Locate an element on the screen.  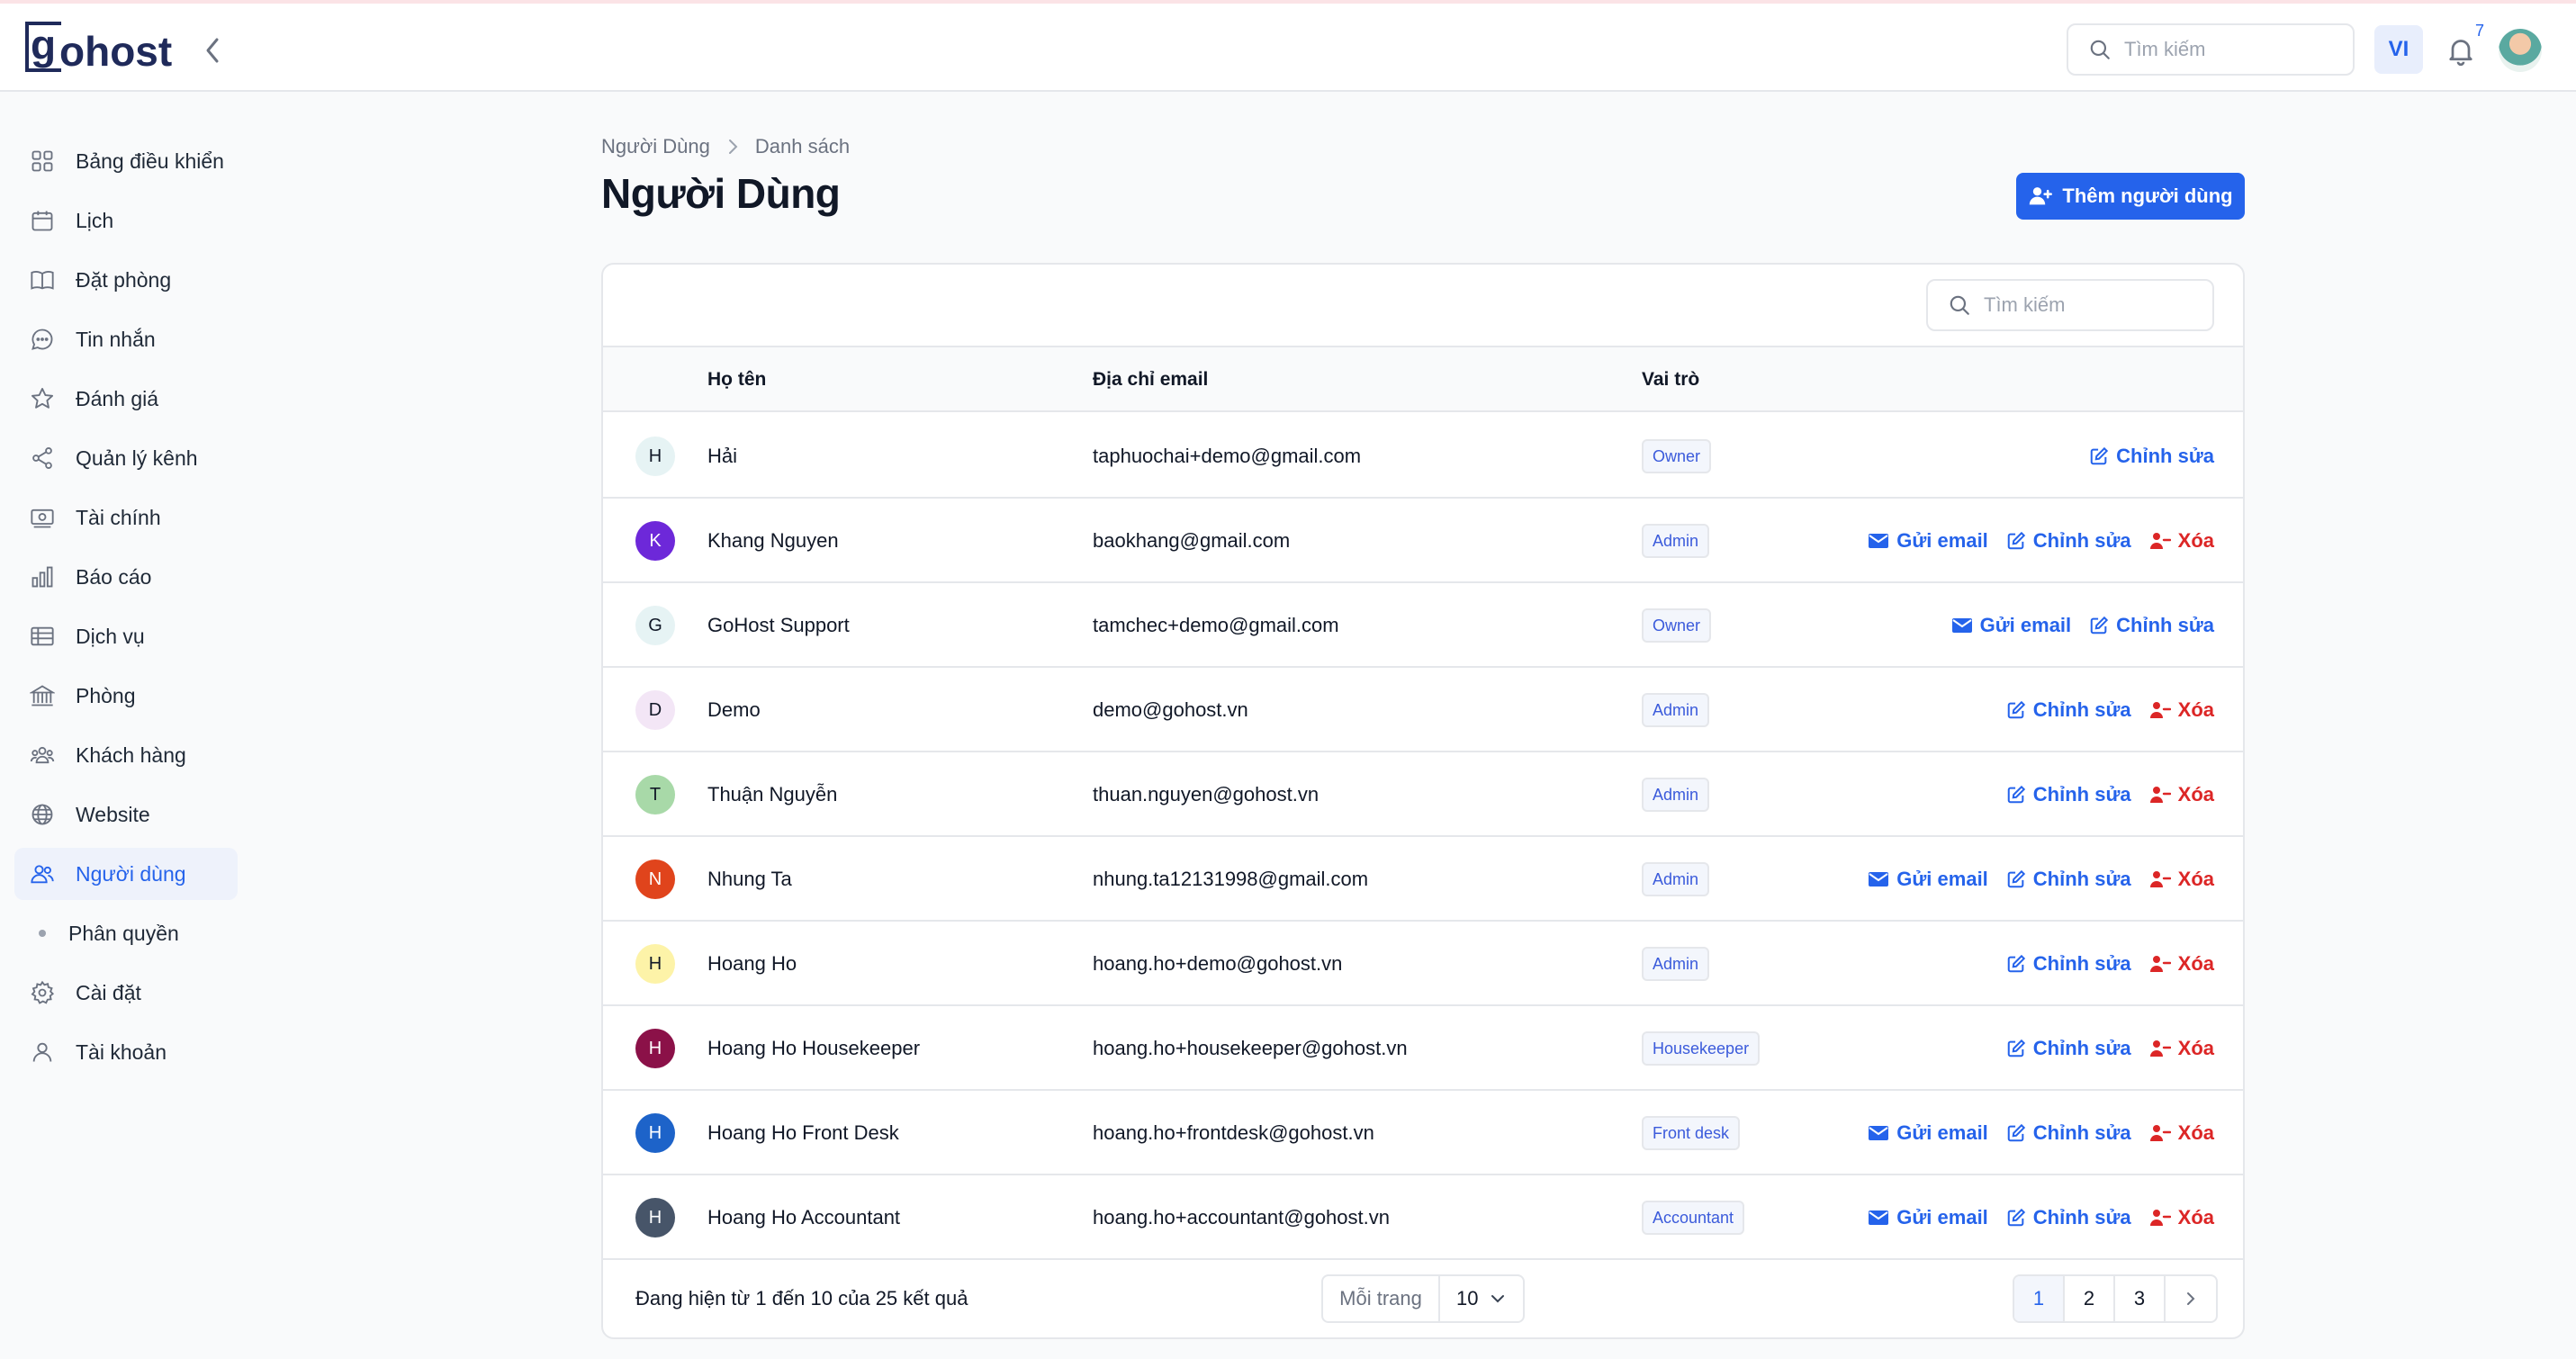
results-summary: Đang hiện từ 1 đến 10 của 25 kết quả is located at coordinates (801, 1298).